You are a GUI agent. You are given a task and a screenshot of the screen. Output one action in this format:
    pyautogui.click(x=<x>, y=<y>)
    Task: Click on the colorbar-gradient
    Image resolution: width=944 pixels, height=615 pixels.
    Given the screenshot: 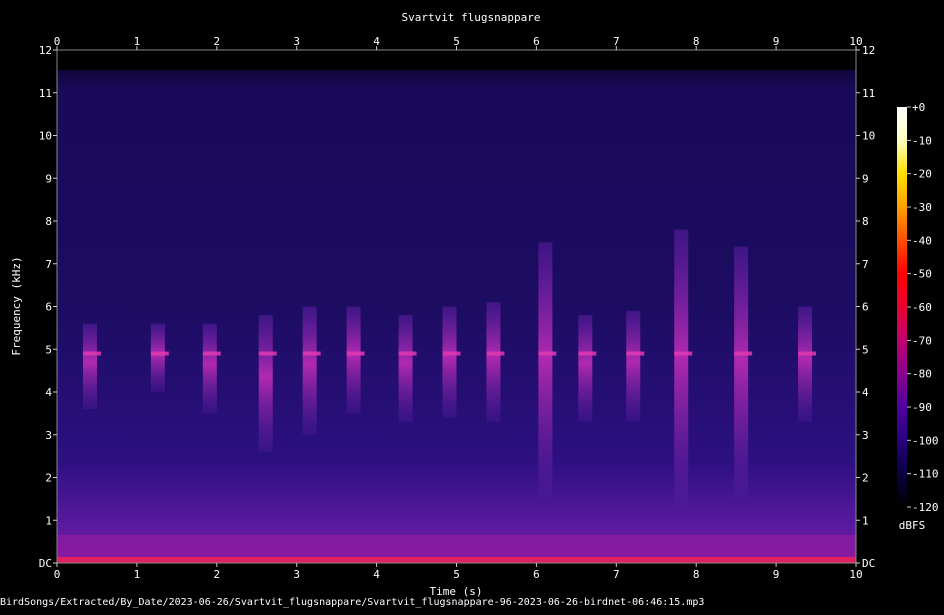 What is the action you would take?
    pyautogui.click(x=902, y=307)
    